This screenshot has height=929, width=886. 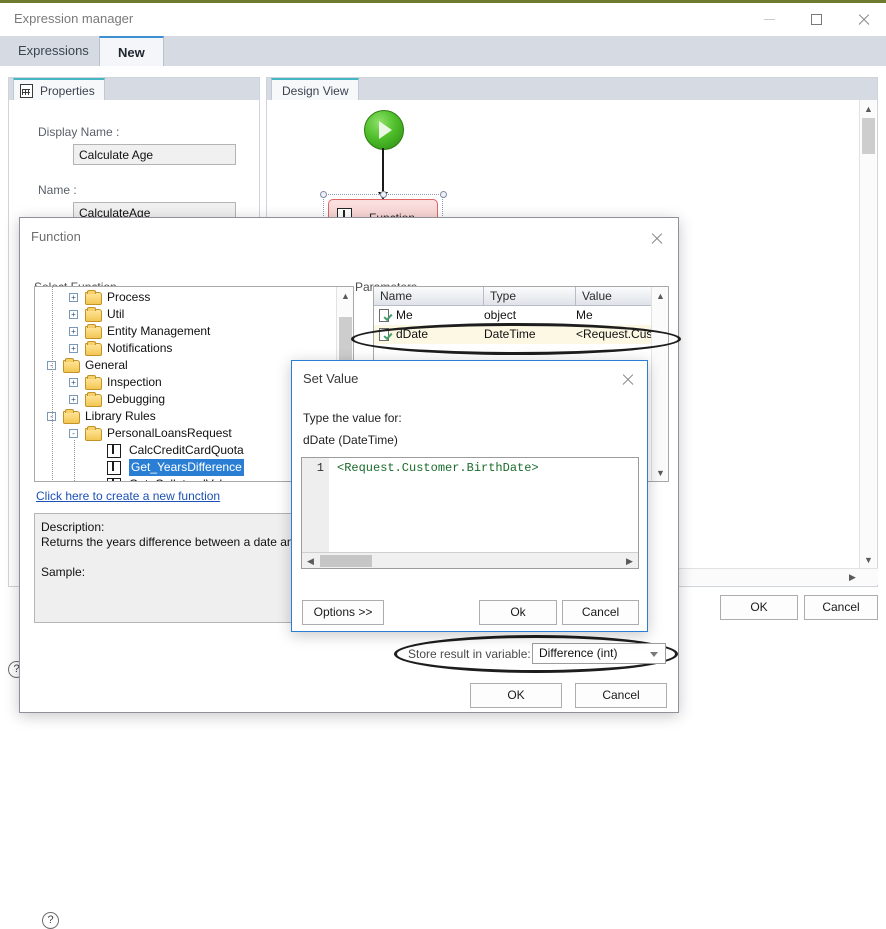 What do you see at coordinates (154, 154) in the screenshot?
I see `display-name-input: Calculate Age` at bounding box center [154, 154].